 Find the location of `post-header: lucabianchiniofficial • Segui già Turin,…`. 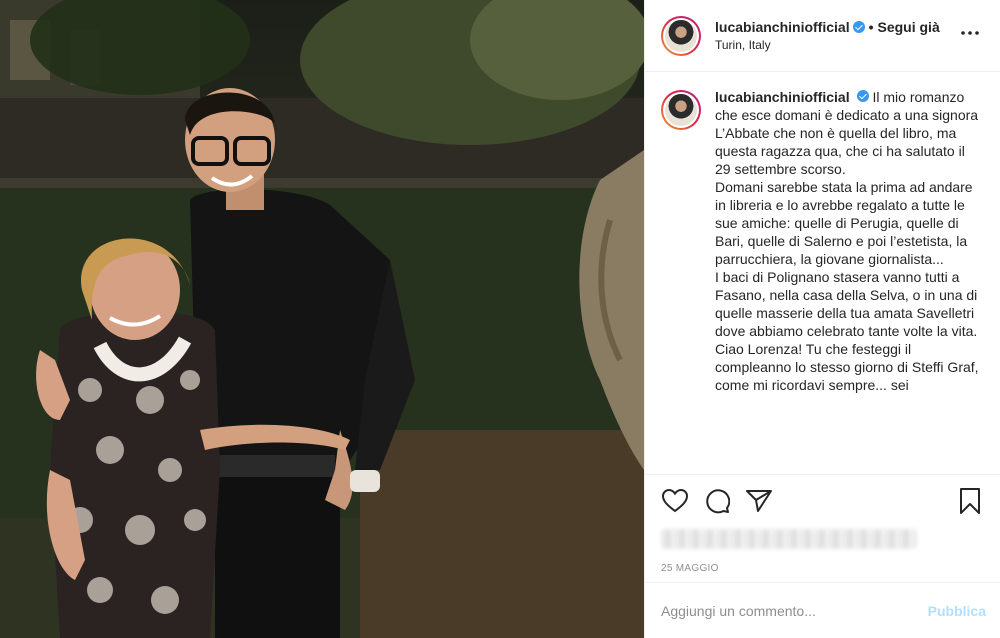

post-header: lucabianchiniofficial • Segui già Turin,… is located at coordinates (822, 36).